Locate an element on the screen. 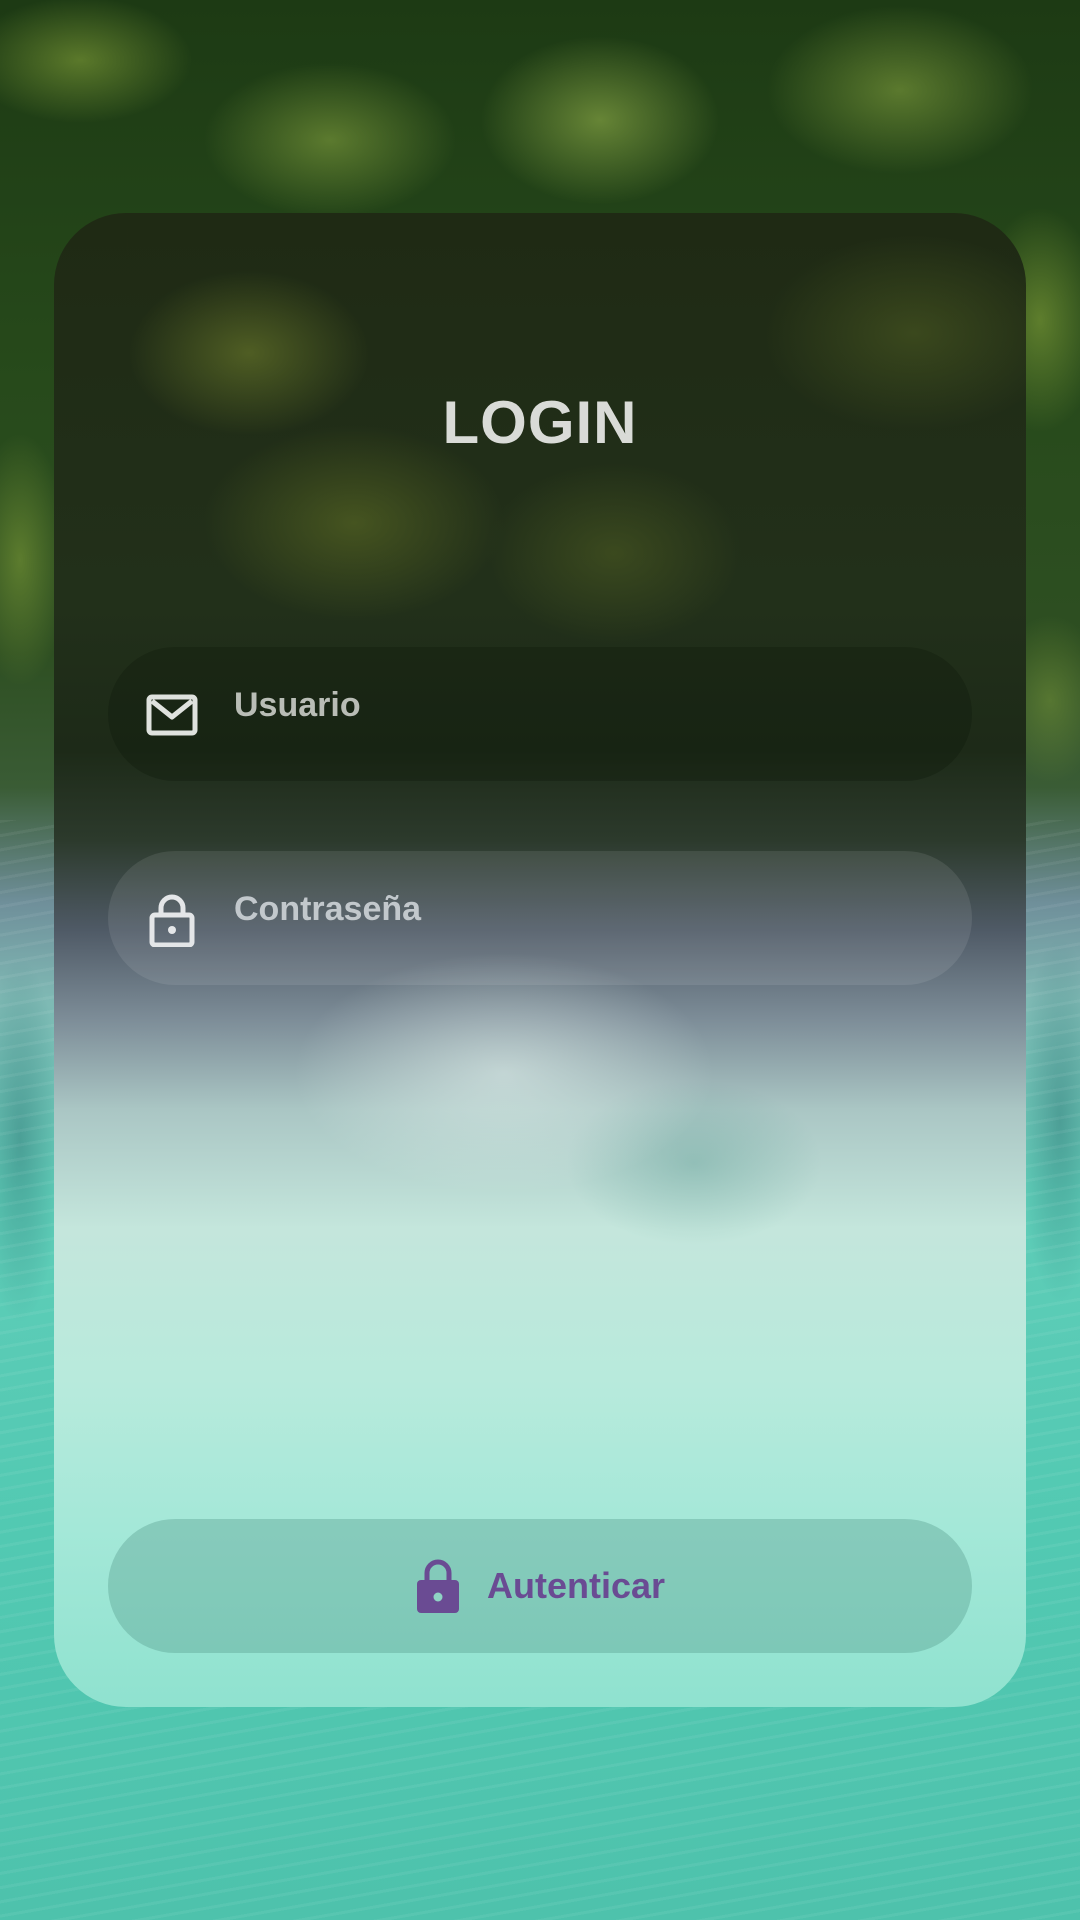 Image resolution: width=1080 pixels, height=1920 pixels. password-field is located at coordinates (540, 918).